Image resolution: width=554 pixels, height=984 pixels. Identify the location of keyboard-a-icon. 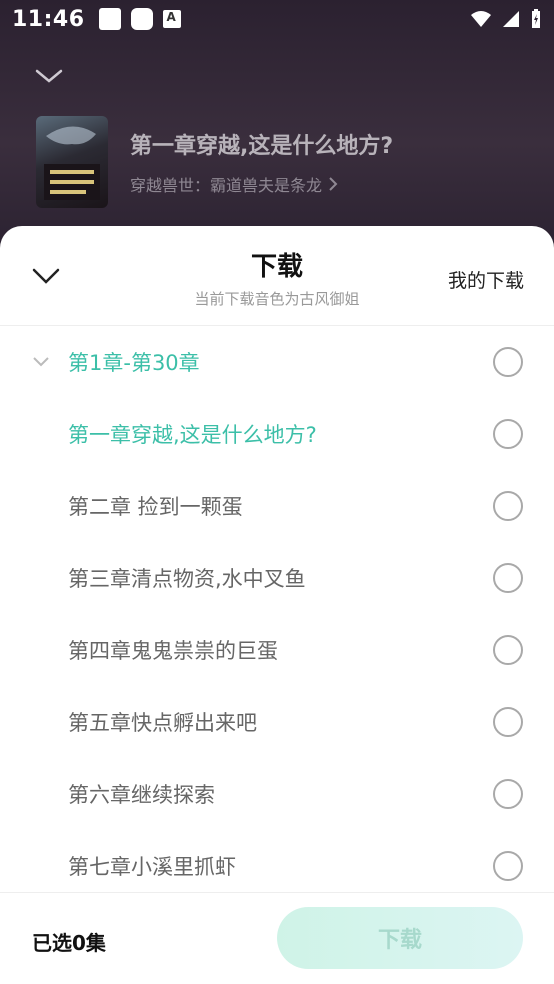
(171, 19).